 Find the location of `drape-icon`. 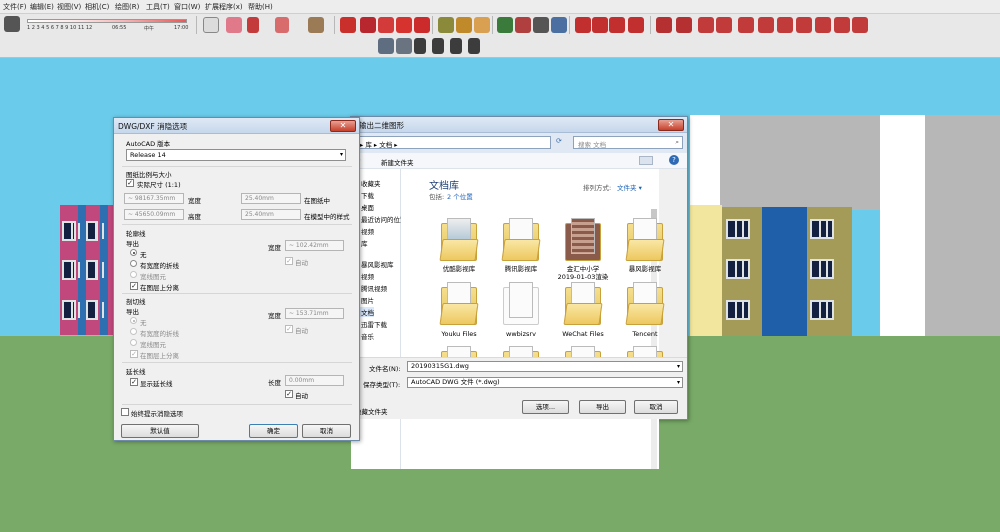

drape-icon is located at coordinates (766, 25).